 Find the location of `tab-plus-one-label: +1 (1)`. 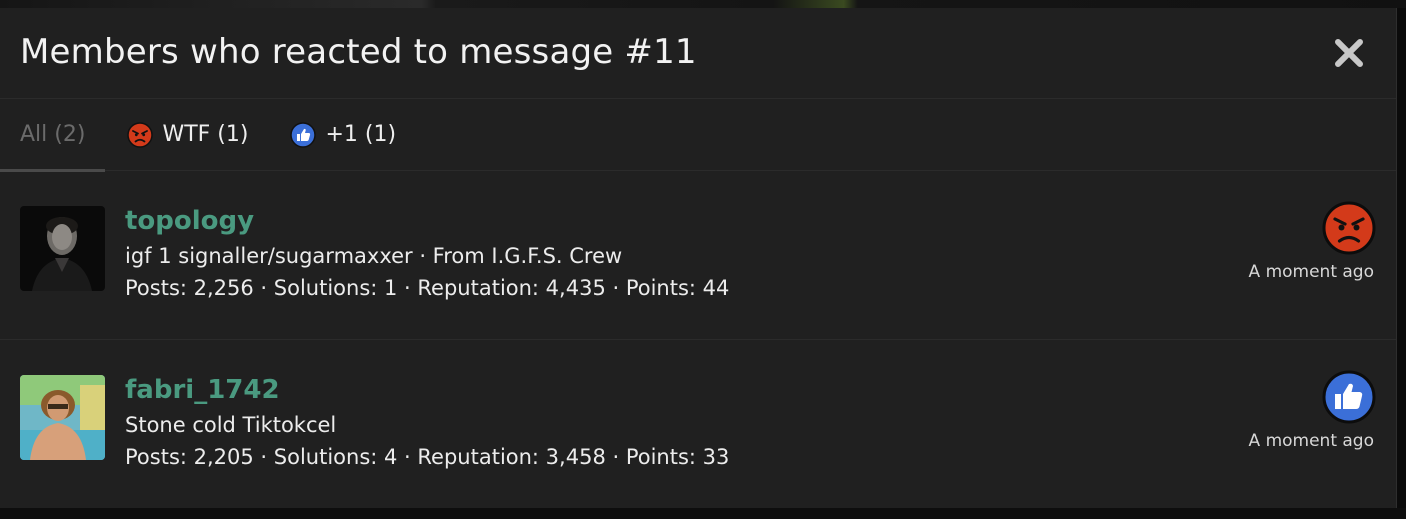

tab-plus-one-label: +1 (1) is located at coordinates (361, 134).